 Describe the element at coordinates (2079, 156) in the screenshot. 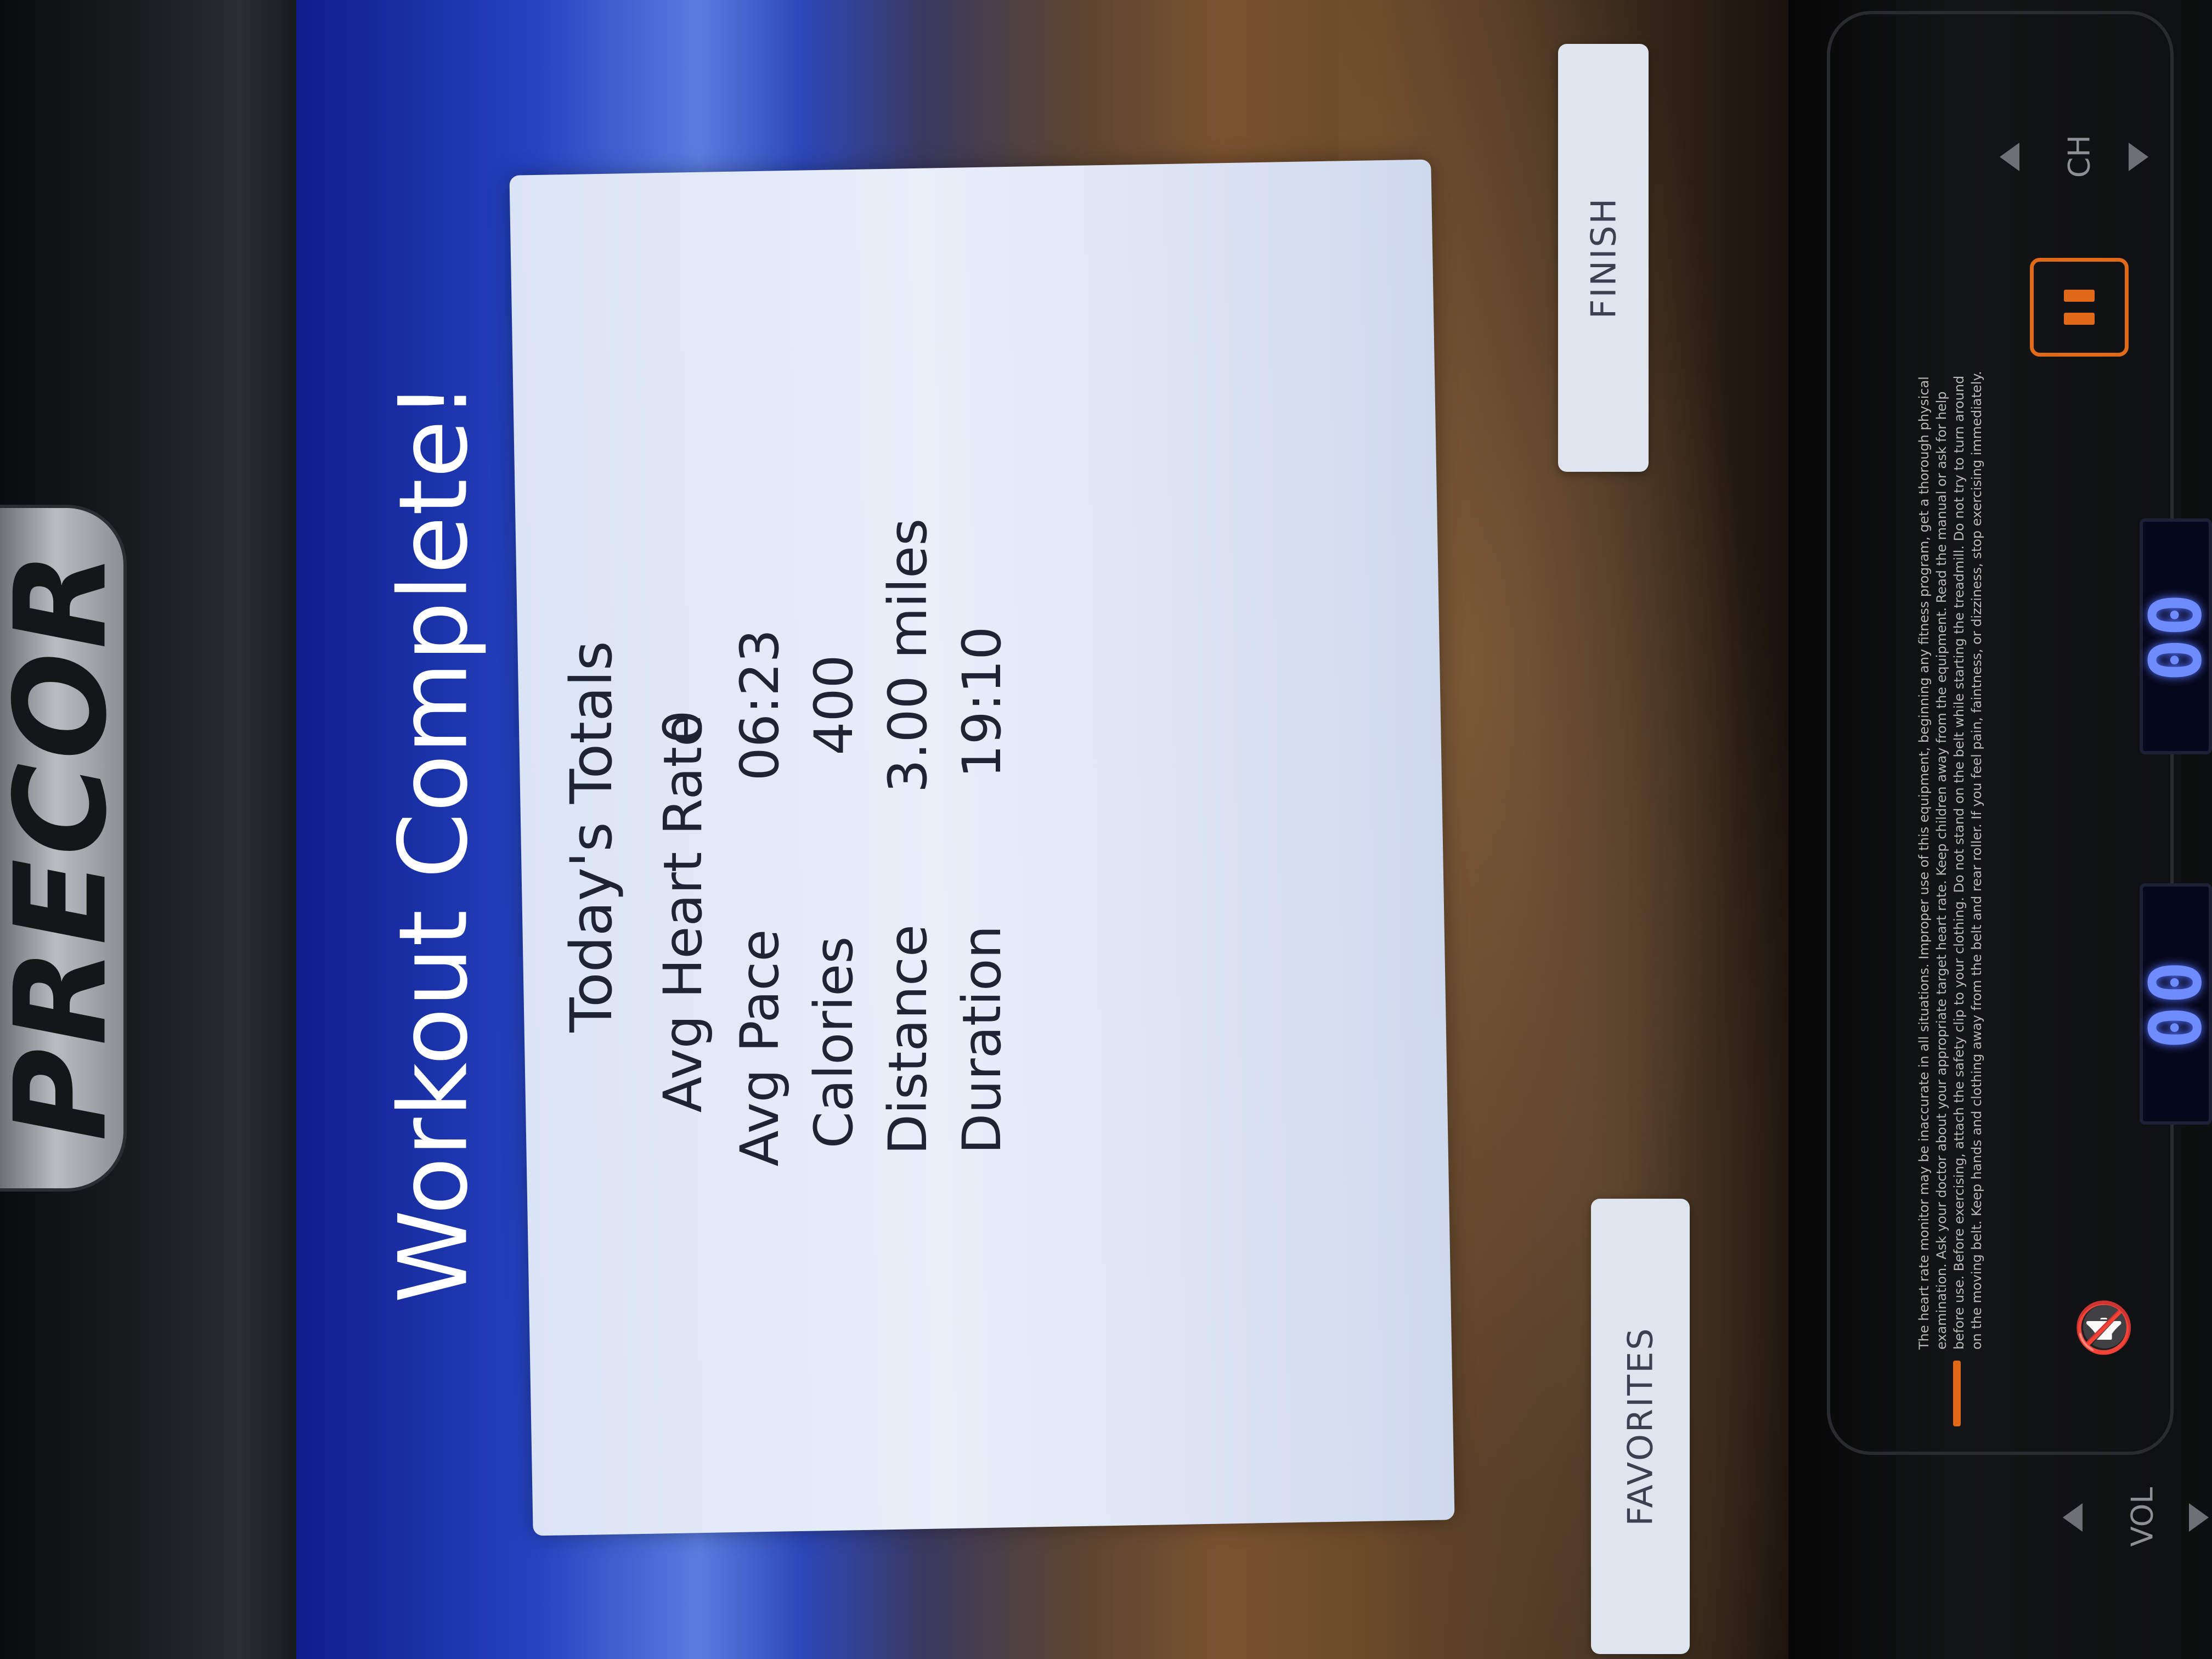

I see `channel-label: CH` at that location.